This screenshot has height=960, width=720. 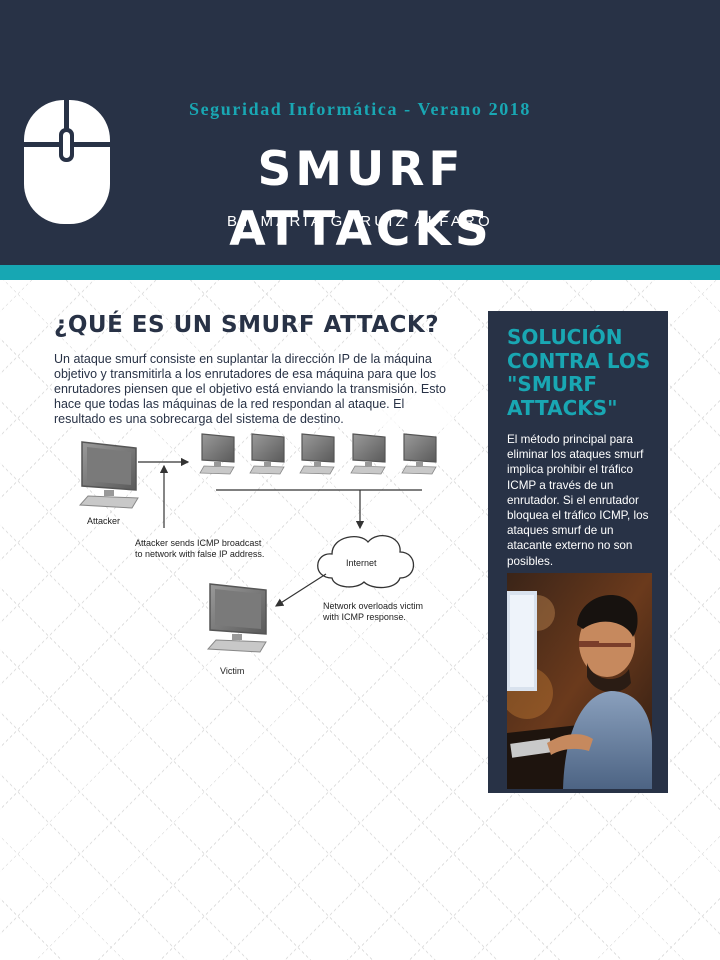 I want to click on person-at-computer-photo, so click(x=579, y=681).